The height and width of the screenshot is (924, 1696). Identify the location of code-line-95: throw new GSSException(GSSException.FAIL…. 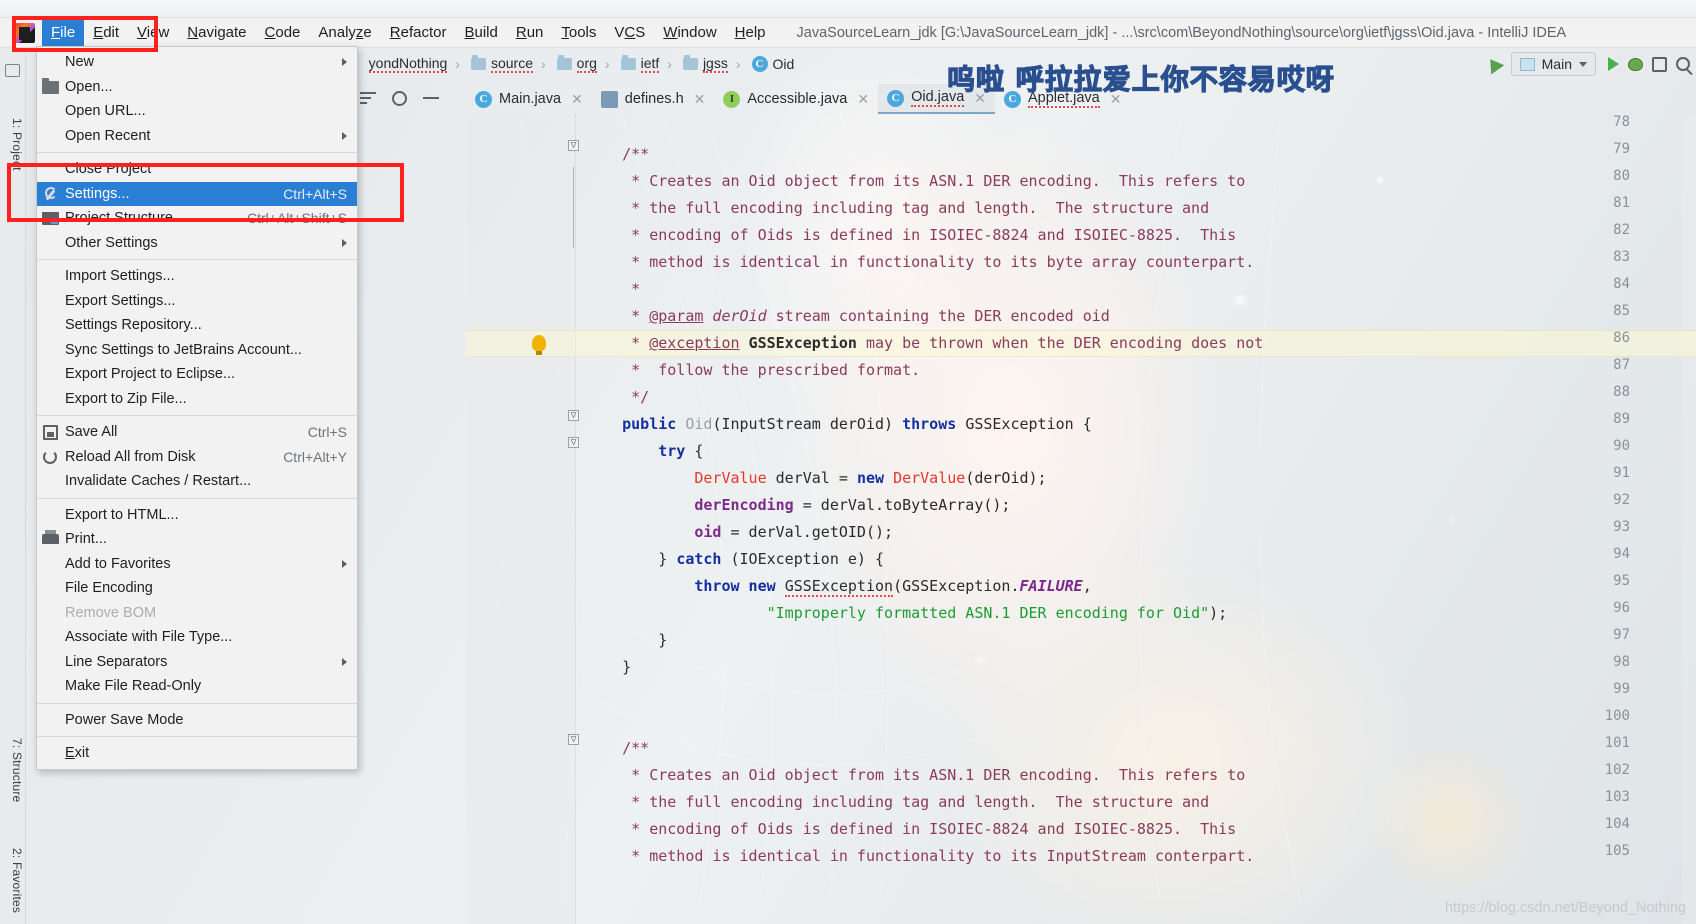
(839, 586).